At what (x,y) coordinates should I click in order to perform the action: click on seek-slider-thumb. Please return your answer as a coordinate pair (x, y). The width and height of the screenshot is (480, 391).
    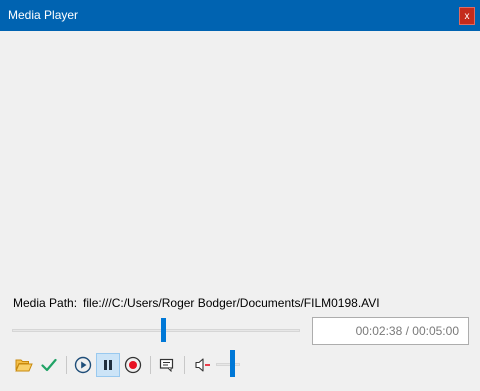
    Looking at the image, I should click on (164, 330).